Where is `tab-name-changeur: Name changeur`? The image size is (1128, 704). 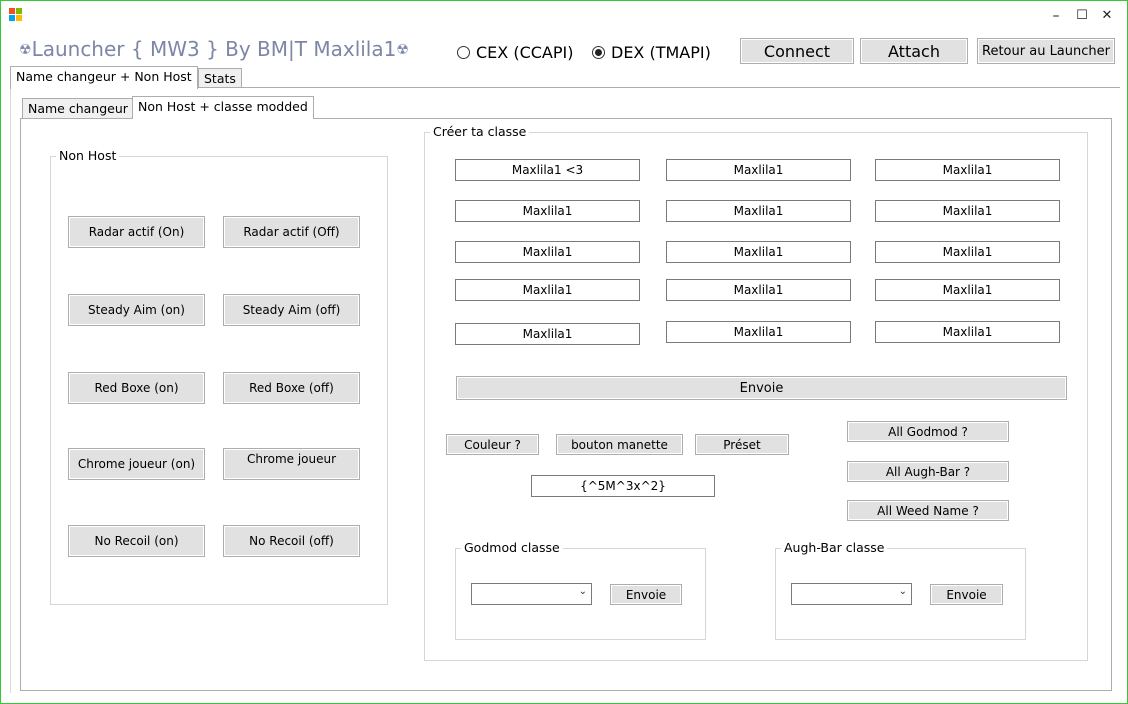
tab-name-changeur: Name changeur is located at coordinates (78, 108).